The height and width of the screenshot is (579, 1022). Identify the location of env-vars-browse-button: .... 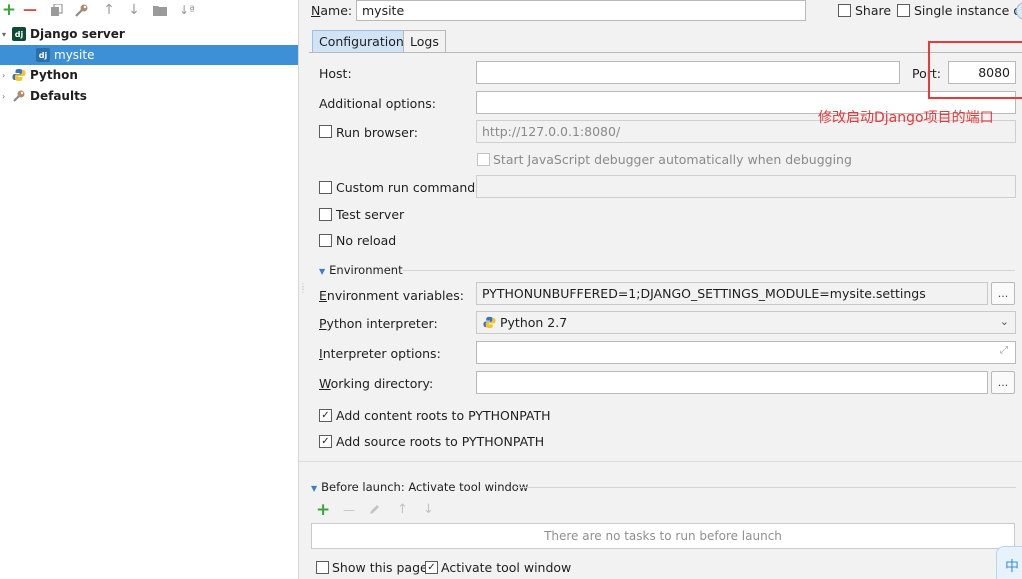
(1003, 293).